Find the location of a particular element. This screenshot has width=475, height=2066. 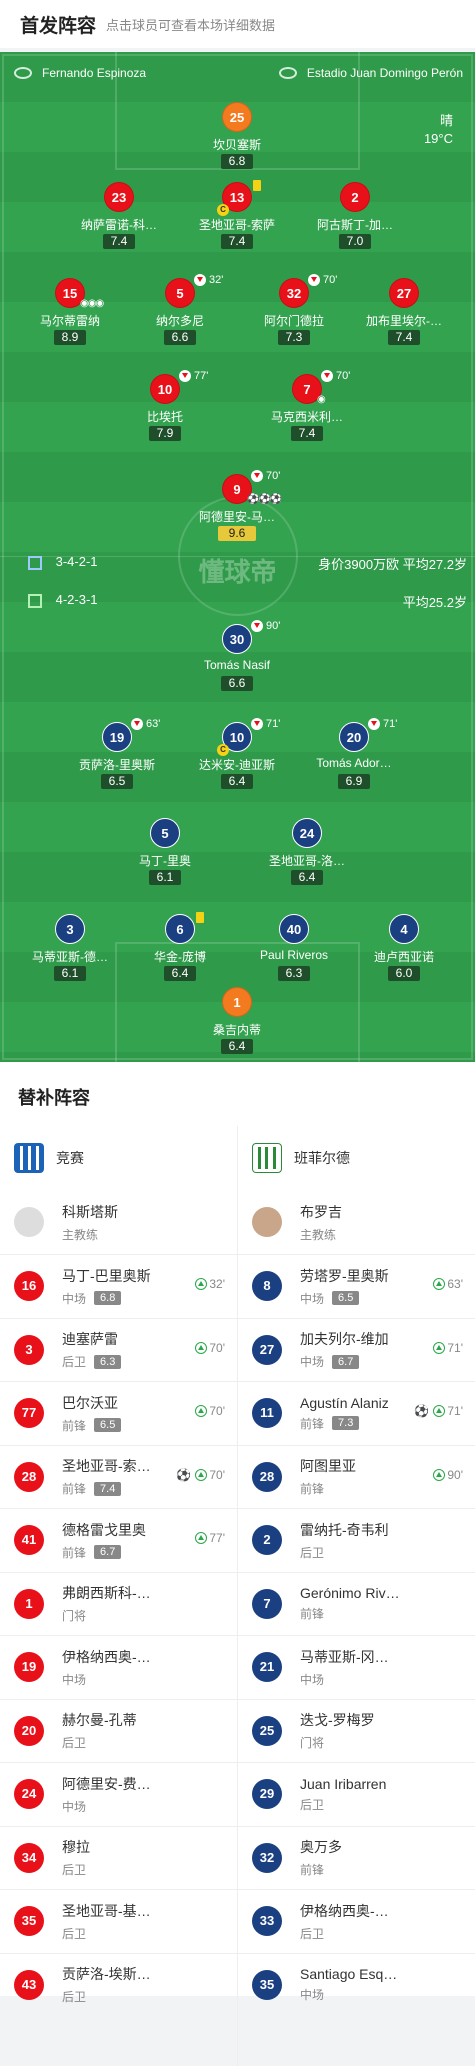

yellow-card-icon is located at coordinates (200, 917).